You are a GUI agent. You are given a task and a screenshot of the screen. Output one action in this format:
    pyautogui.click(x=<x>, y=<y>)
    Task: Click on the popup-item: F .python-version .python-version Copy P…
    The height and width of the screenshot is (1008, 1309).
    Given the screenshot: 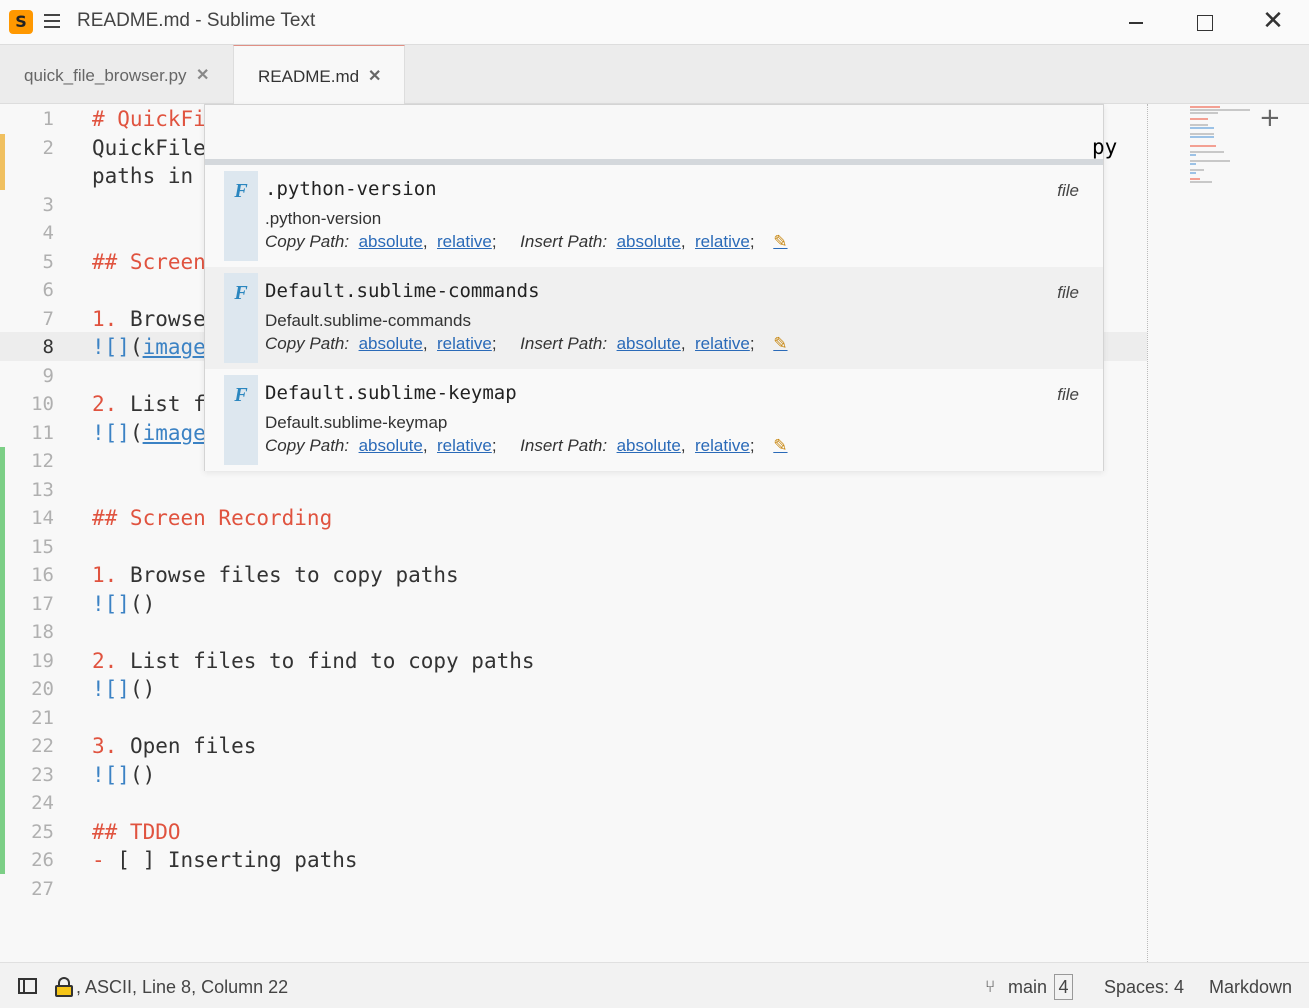 What is the action you would take?
    pyautogui.click(x=654, y=216)
    